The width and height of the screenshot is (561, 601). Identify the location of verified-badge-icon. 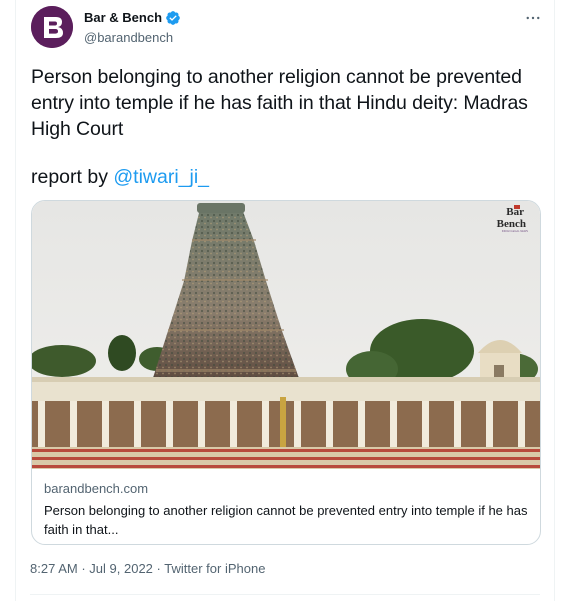
(173, 18).